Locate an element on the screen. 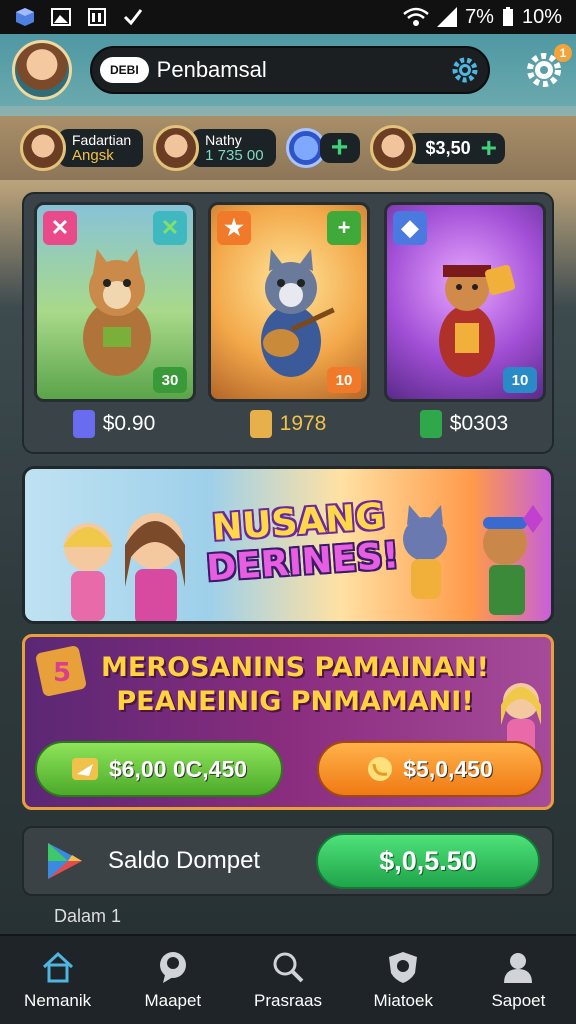  app-logo: DEBI is located at coordinates (124, 70).